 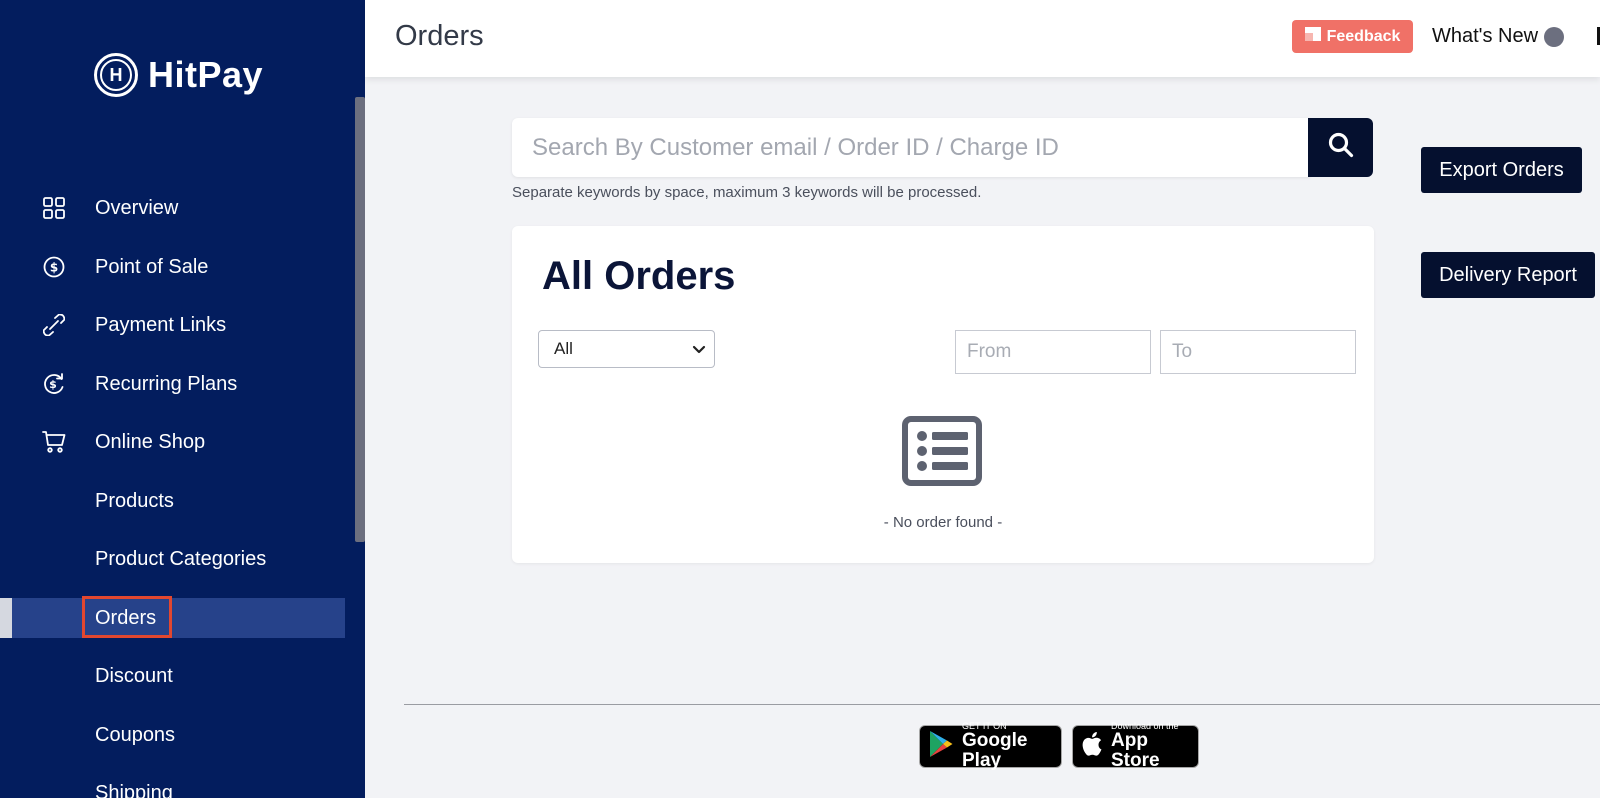 What do you see at coordinates (626, 349) in the screenshot?
I see `status-filter-select: All` at bounding box center [626, 349].